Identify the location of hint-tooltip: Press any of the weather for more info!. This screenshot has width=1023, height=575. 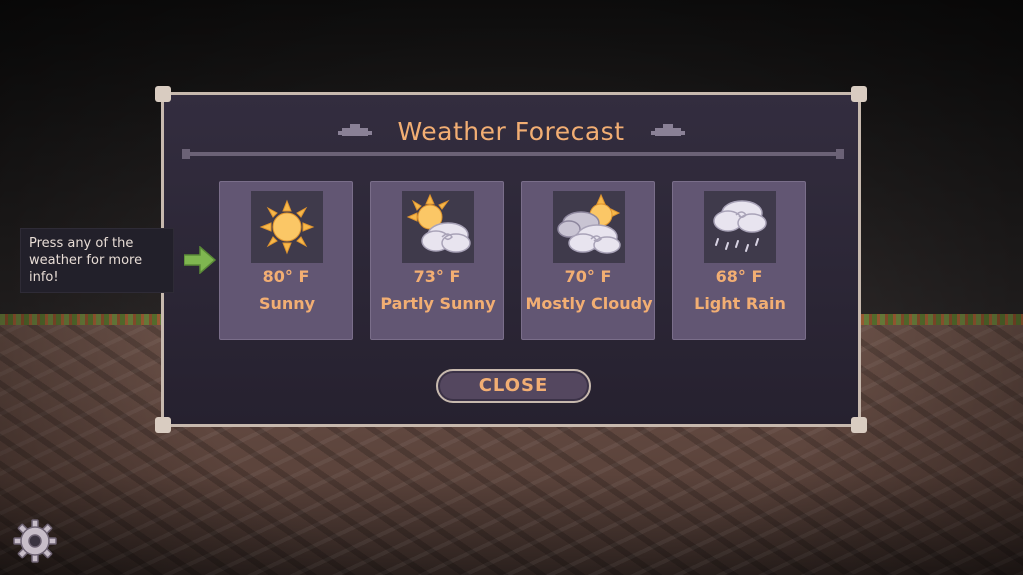
(97, 260).